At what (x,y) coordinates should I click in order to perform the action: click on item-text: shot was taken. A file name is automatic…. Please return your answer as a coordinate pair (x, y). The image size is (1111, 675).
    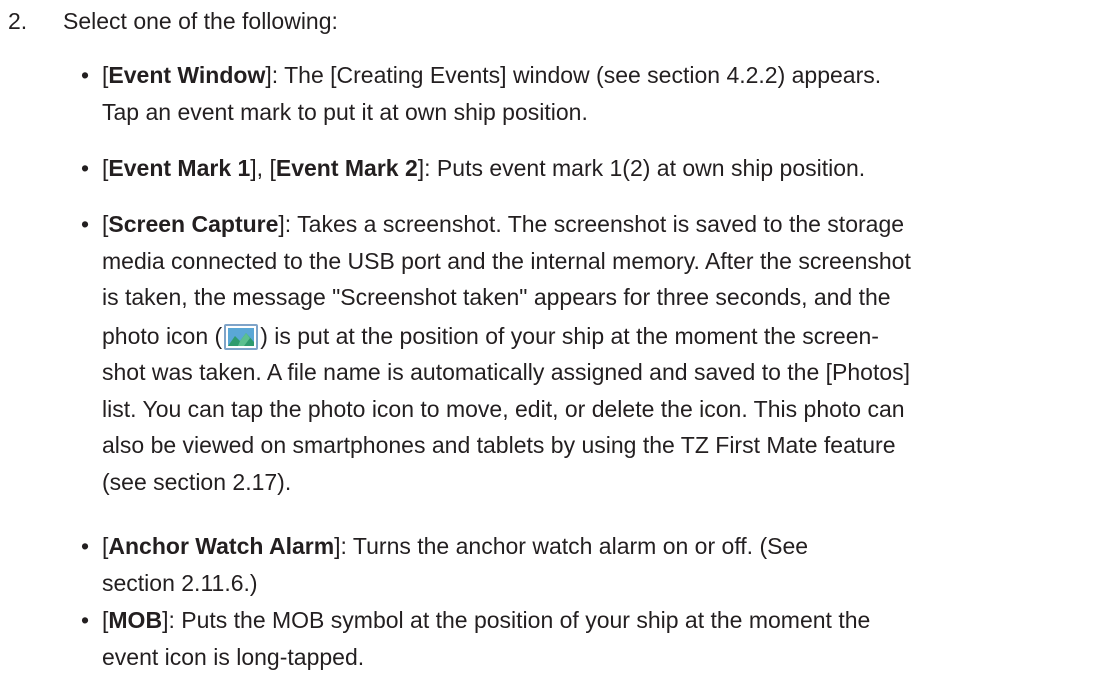
    Looking at the image, I should click on (597, 372).